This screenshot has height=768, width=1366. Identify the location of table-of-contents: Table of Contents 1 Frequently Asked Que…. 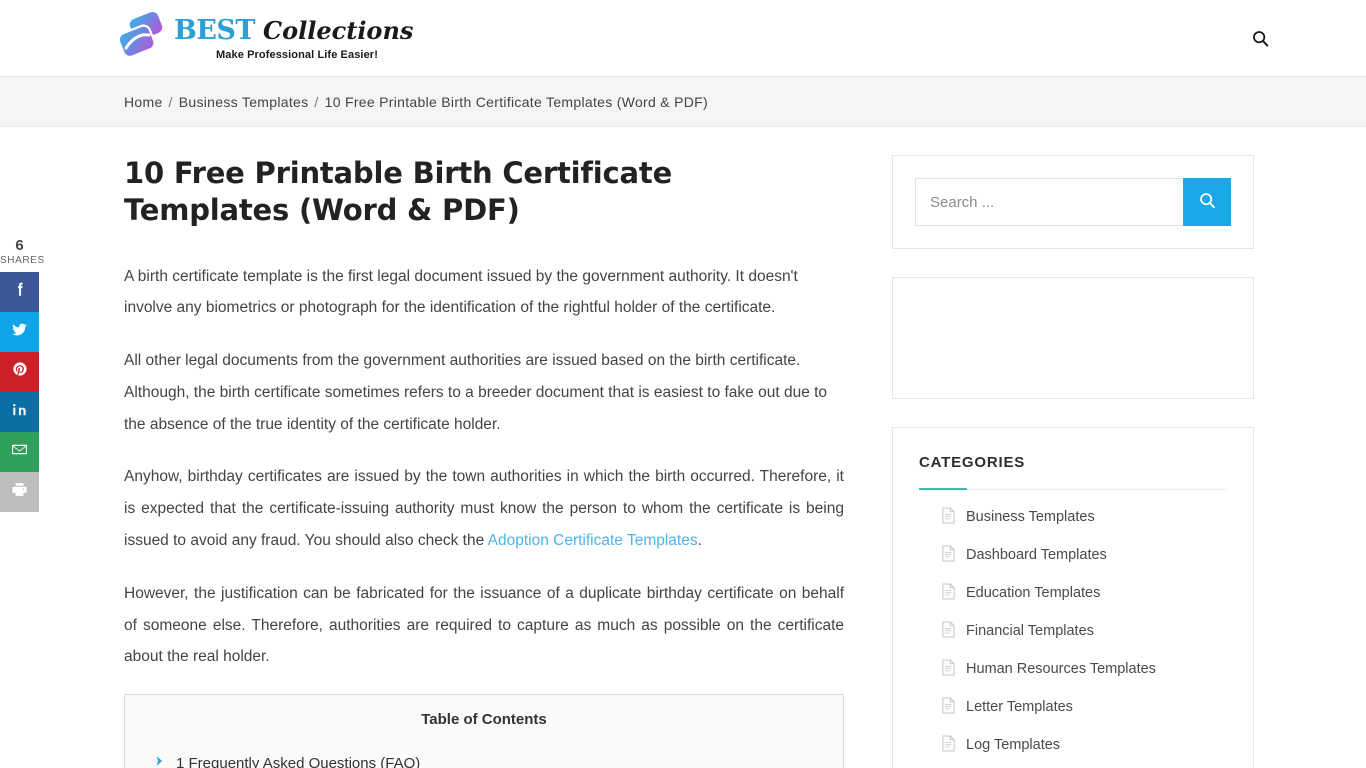
(484, 731).